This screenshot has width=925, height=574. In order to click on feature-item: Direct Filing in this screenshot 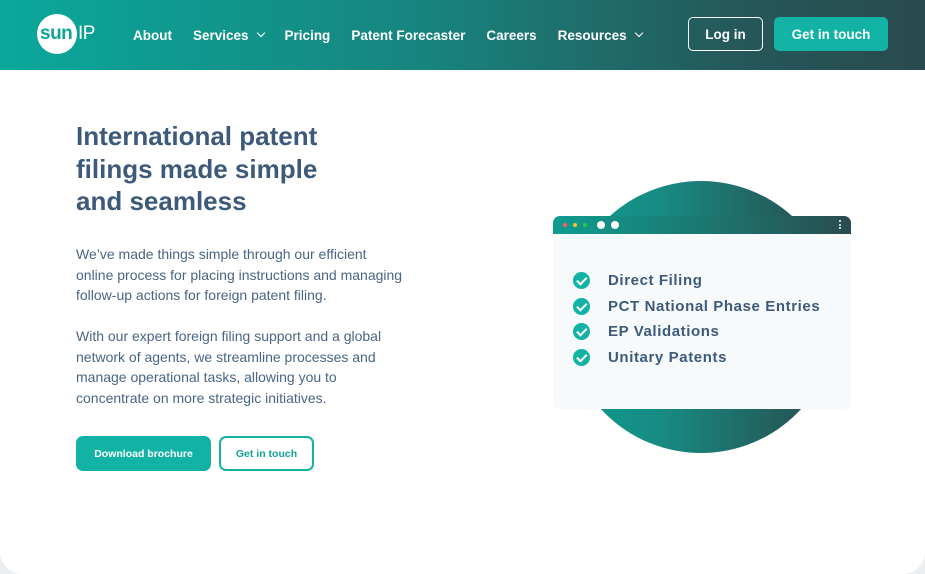, I will do `click(637, 280)`.